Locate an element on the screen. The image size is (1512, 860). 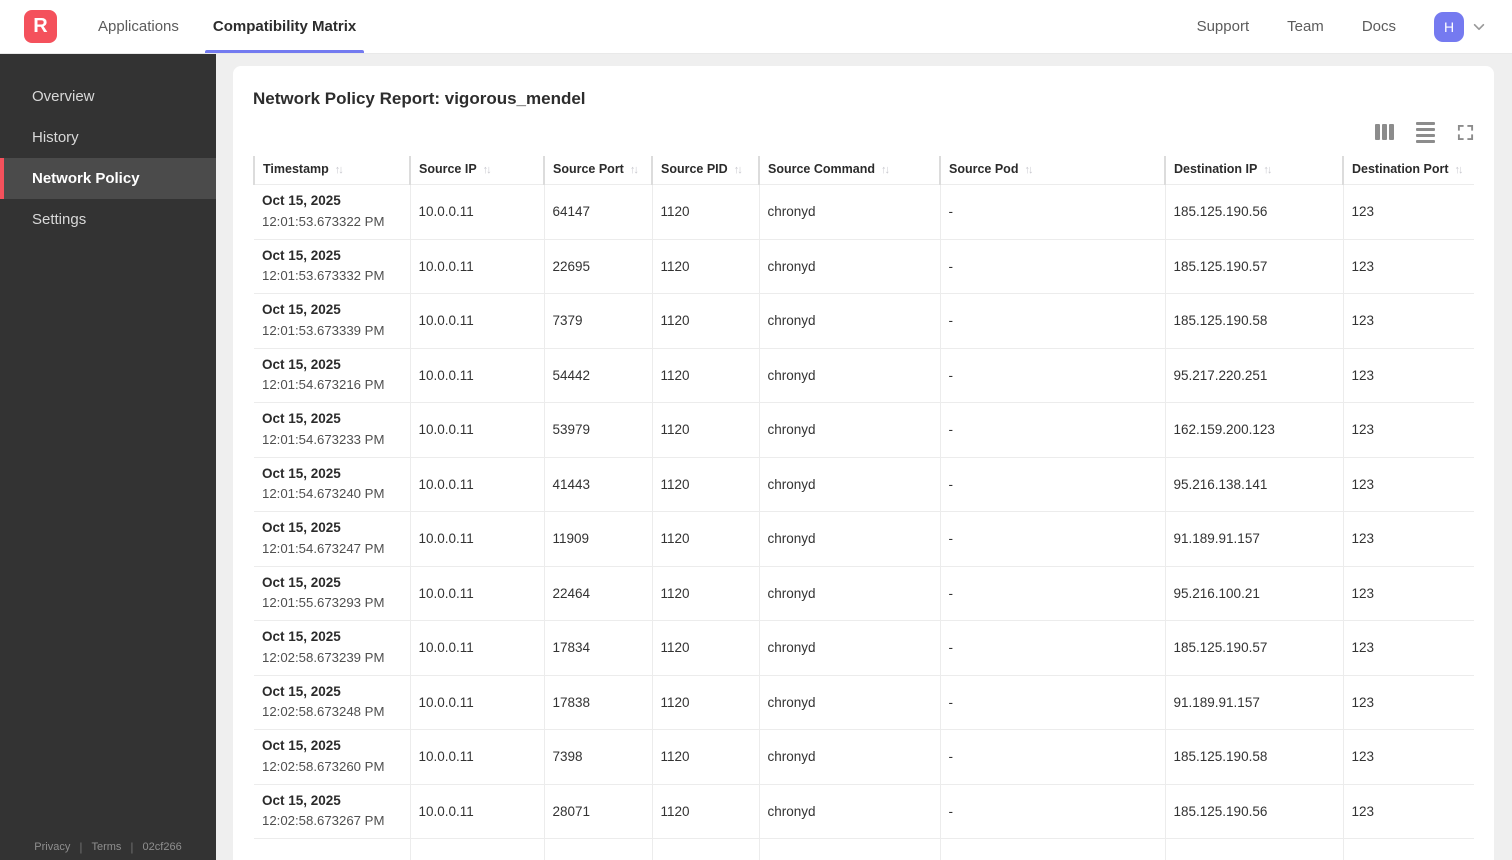
destination-ip-cell is located at coordinates (1253, 849).